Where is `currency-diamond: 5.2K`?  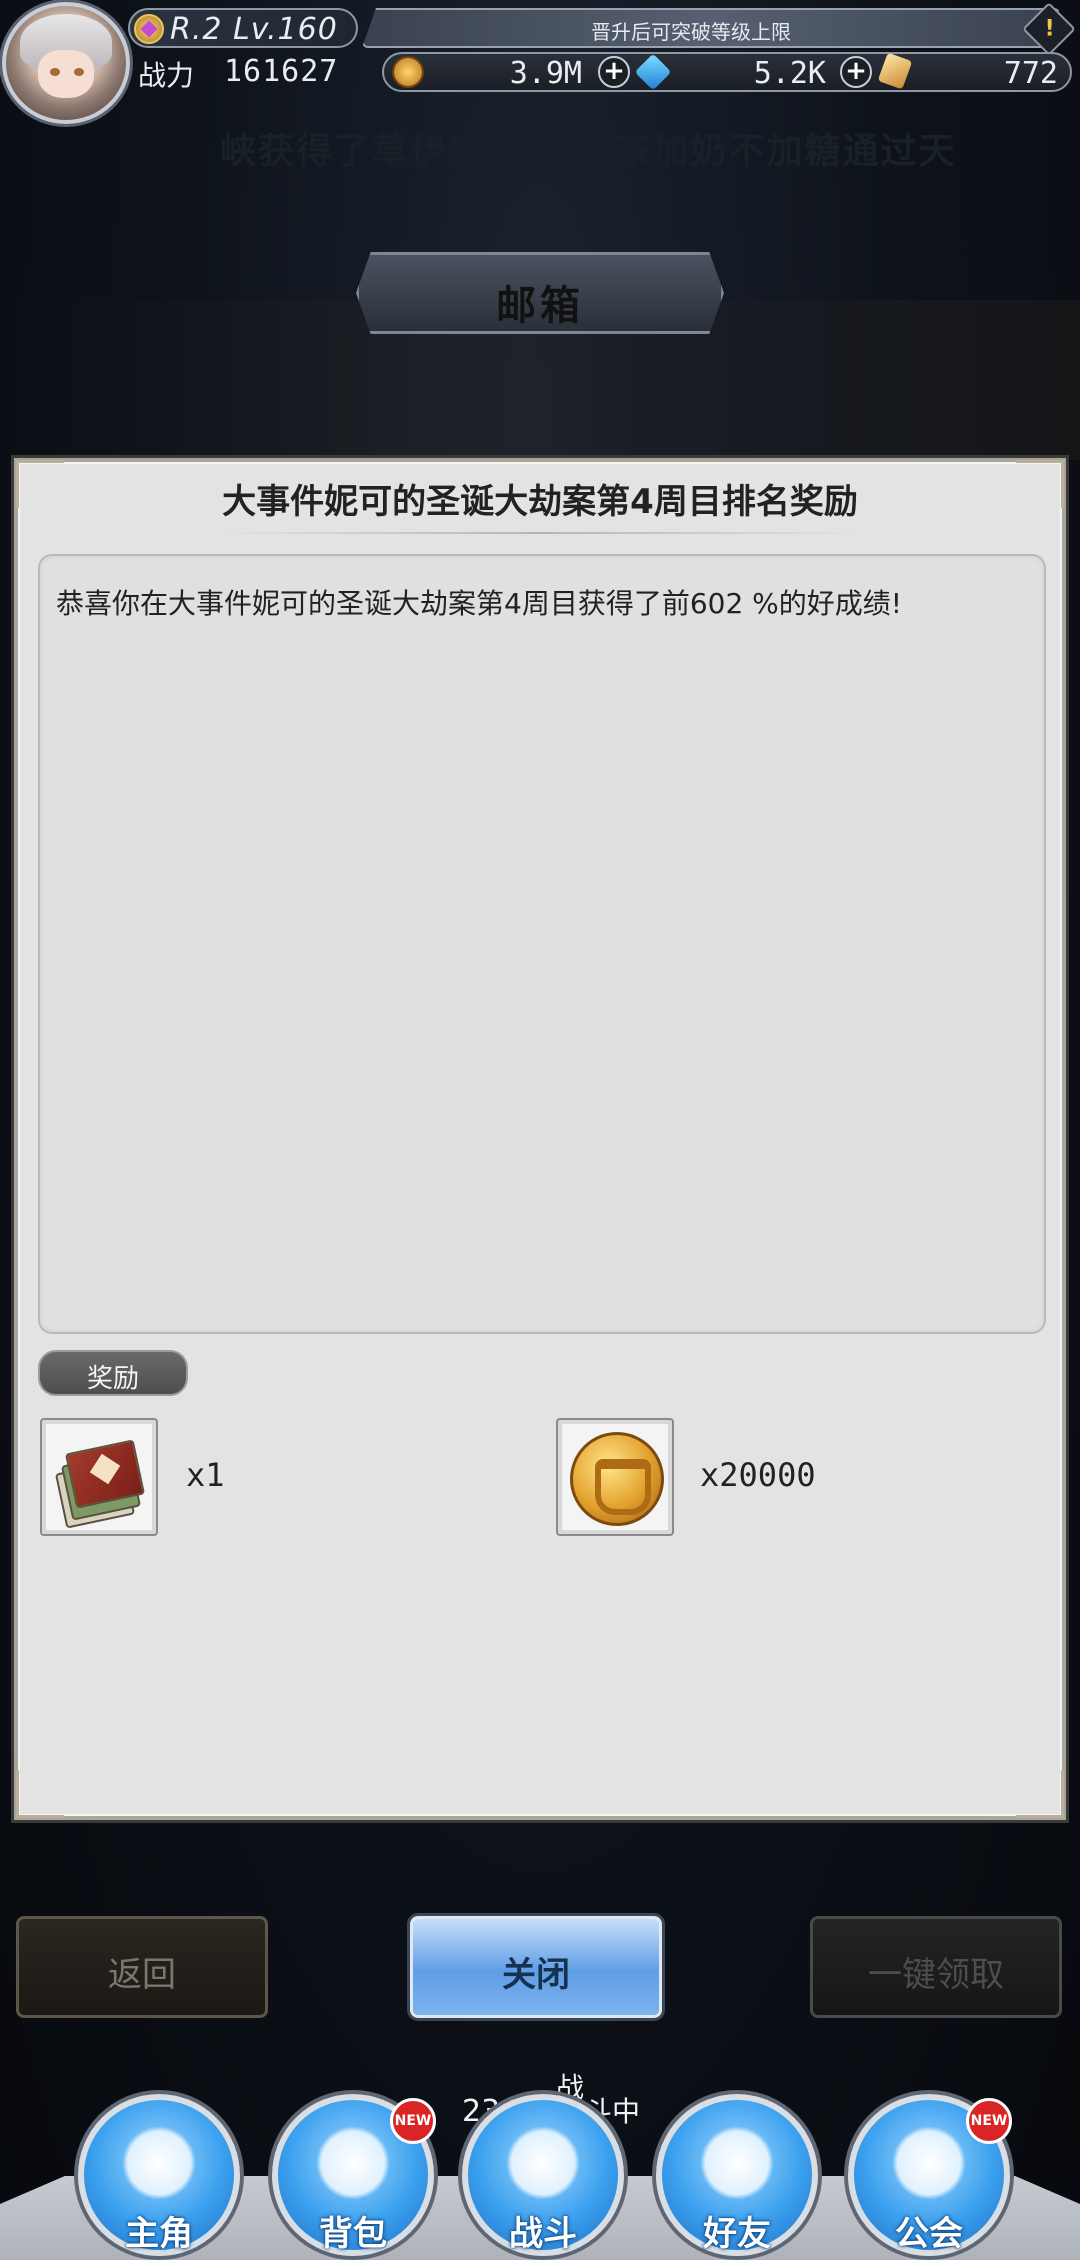
currency-diamond: 5.2K is located at coordinates (735, 72).